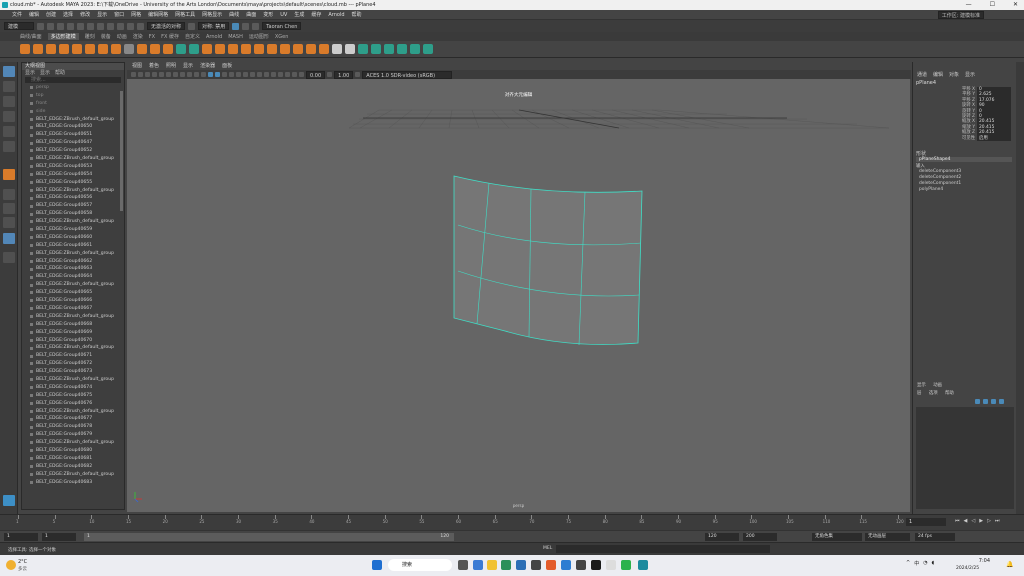  Describe the element at coordinates (73, 238) in the screenshot. I see `outliner-item: BELT_EDGE:Group40660` at that location.